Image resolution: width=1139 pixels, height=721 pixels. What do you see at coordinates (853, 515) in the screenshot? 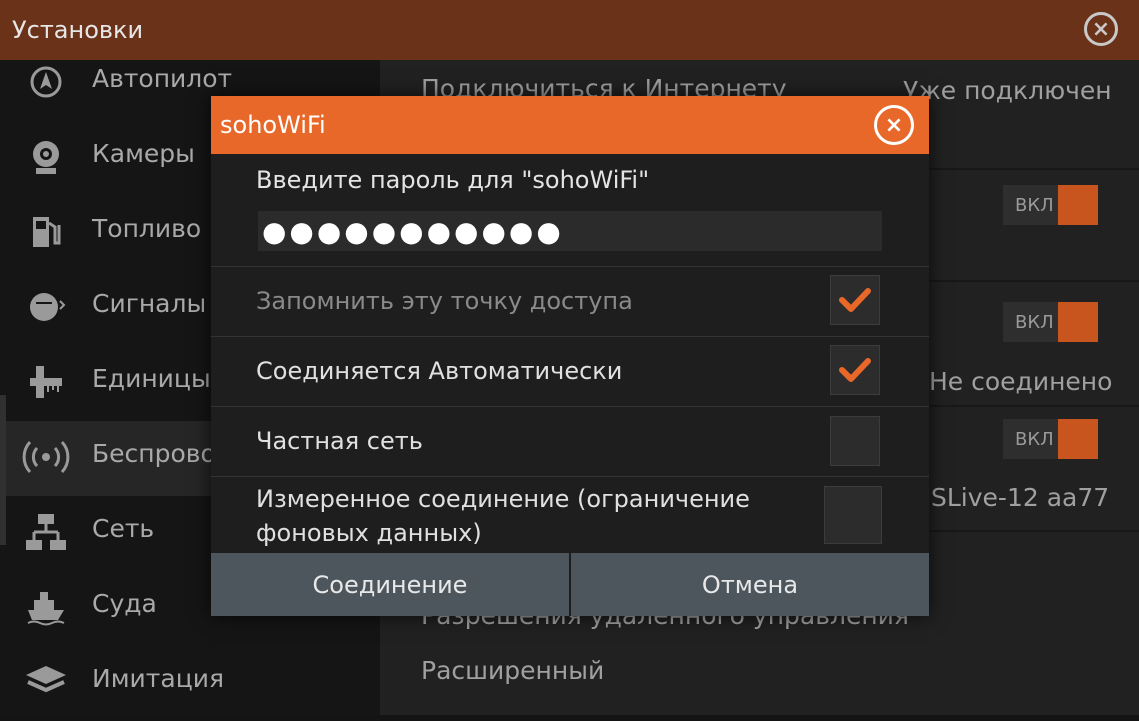
I see `metered-connection-checkbox` at bounding box center [853, 515].